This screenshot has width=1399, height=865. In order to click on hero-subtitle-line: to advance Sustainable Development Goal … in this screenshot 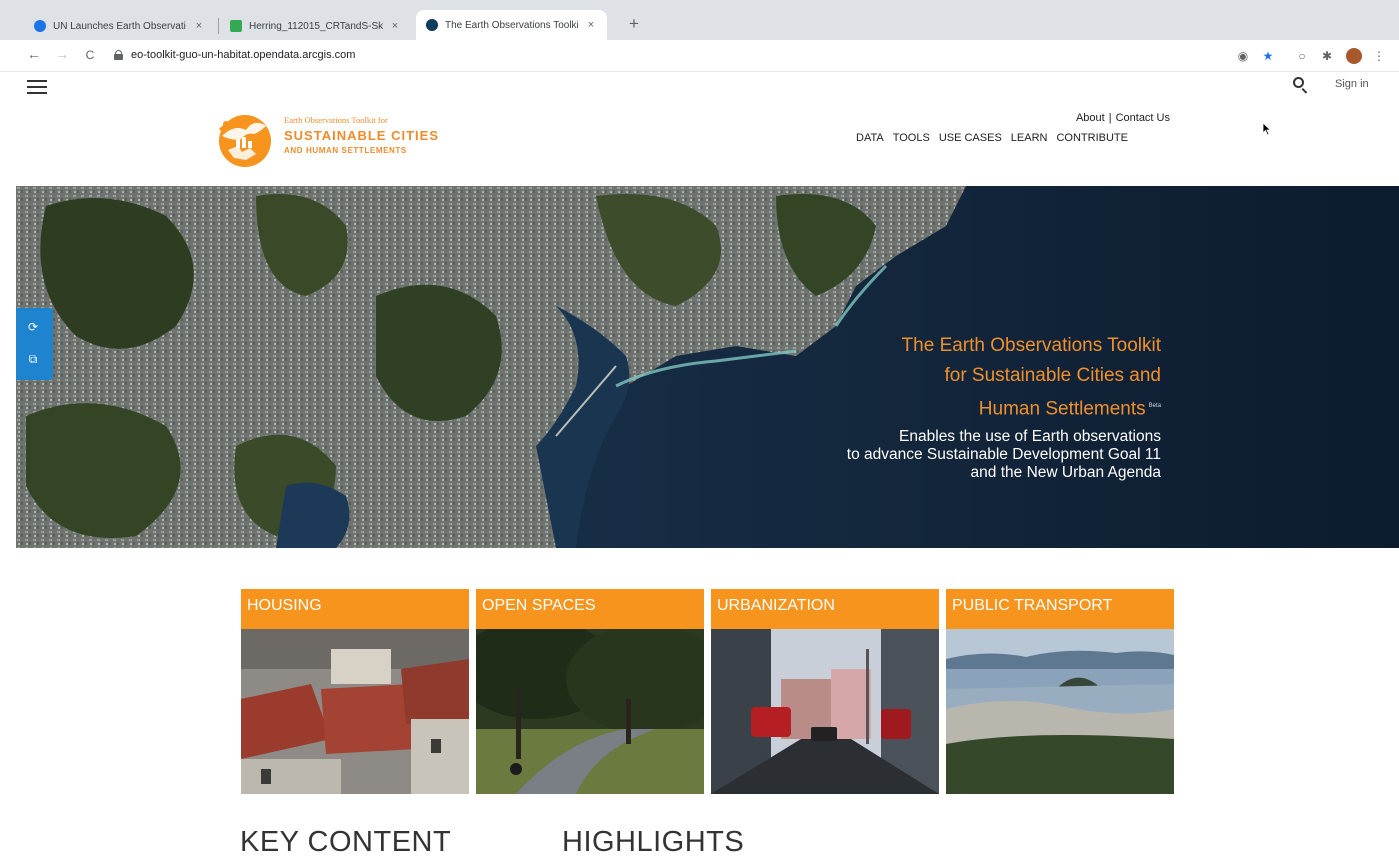, I will do `click(1003, 454)`.